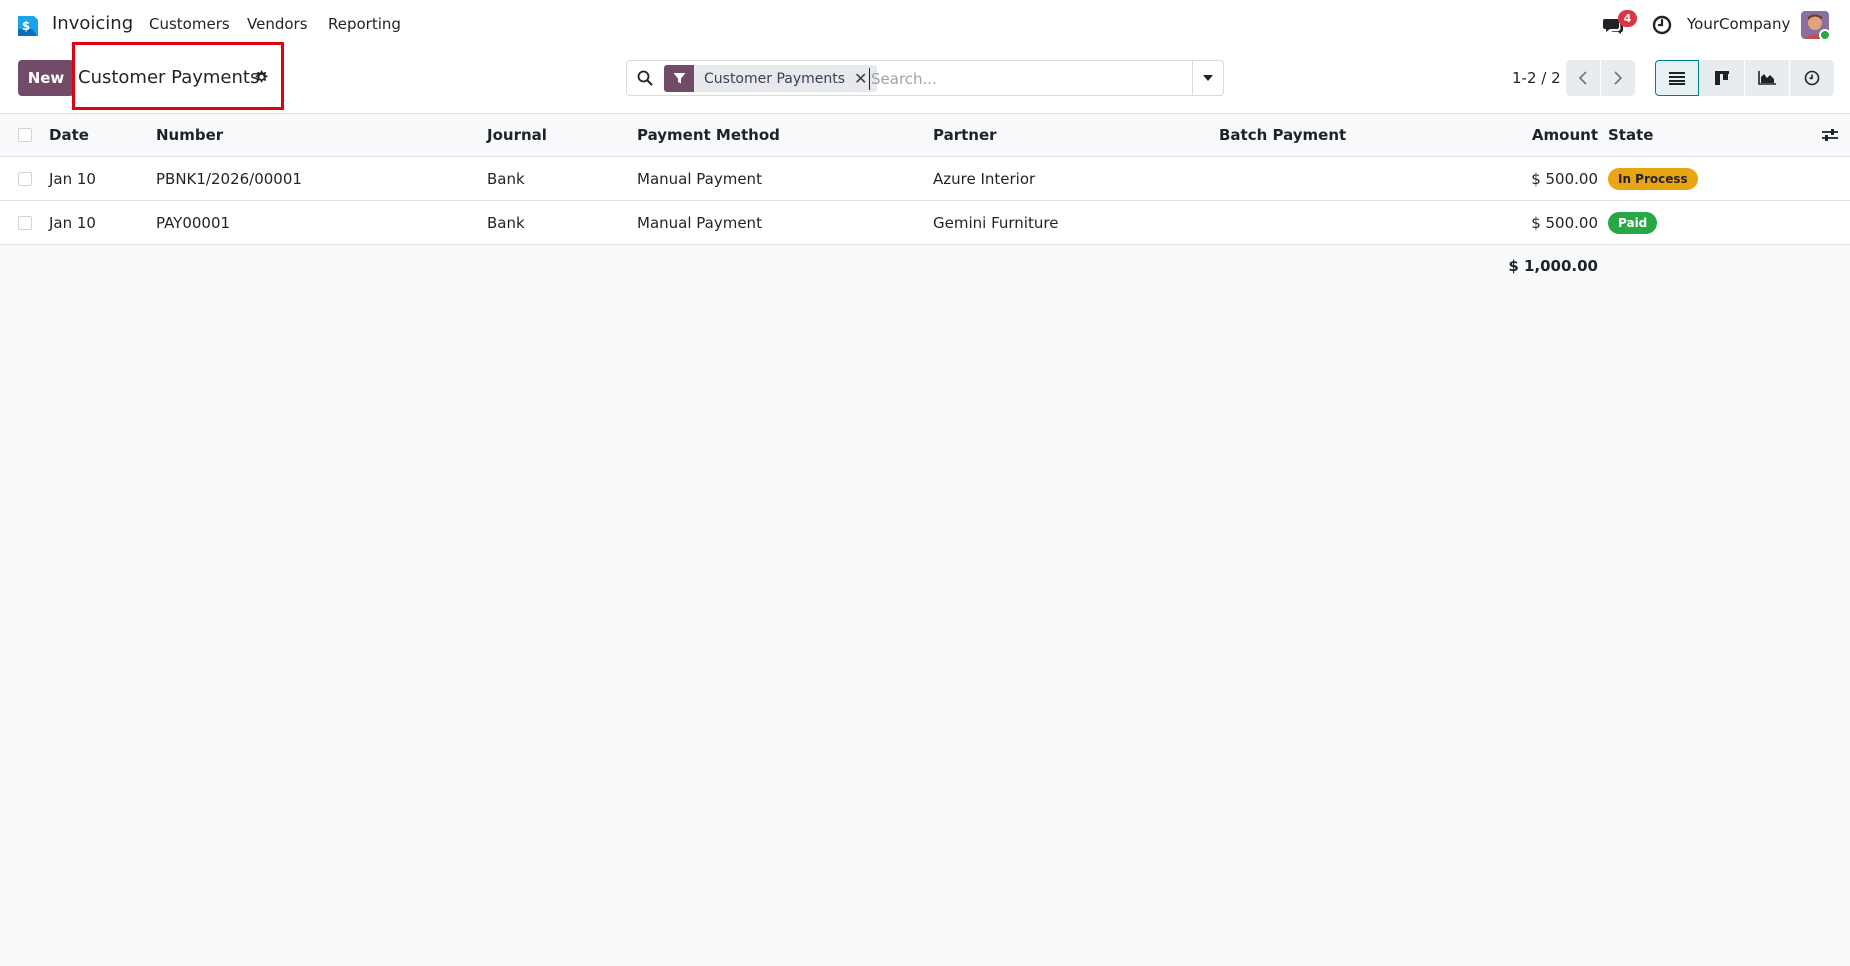 The image size is (1850, 966). I want to click on chevron-right-icon, so click(1618, 78).